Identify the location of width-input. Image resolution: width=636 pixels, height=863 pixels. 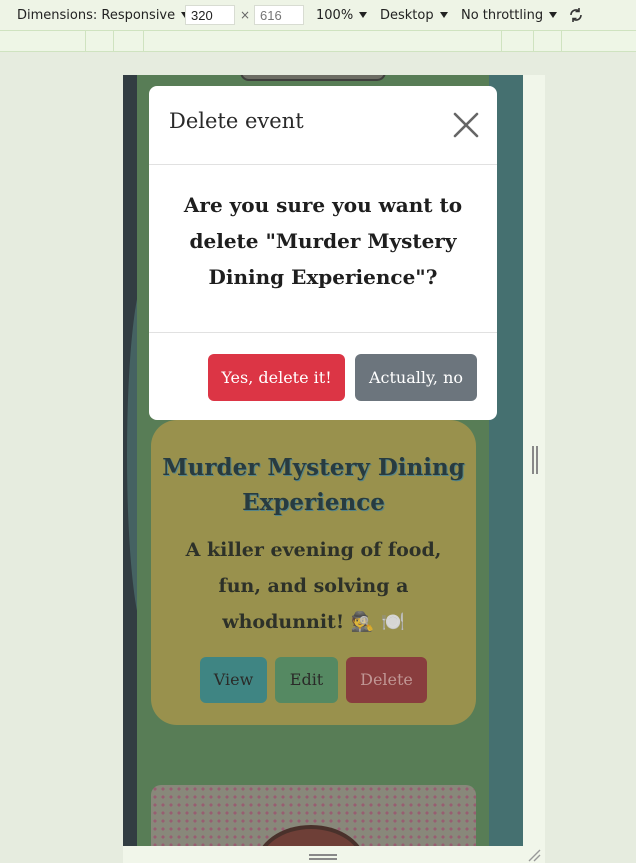
(210, 15).